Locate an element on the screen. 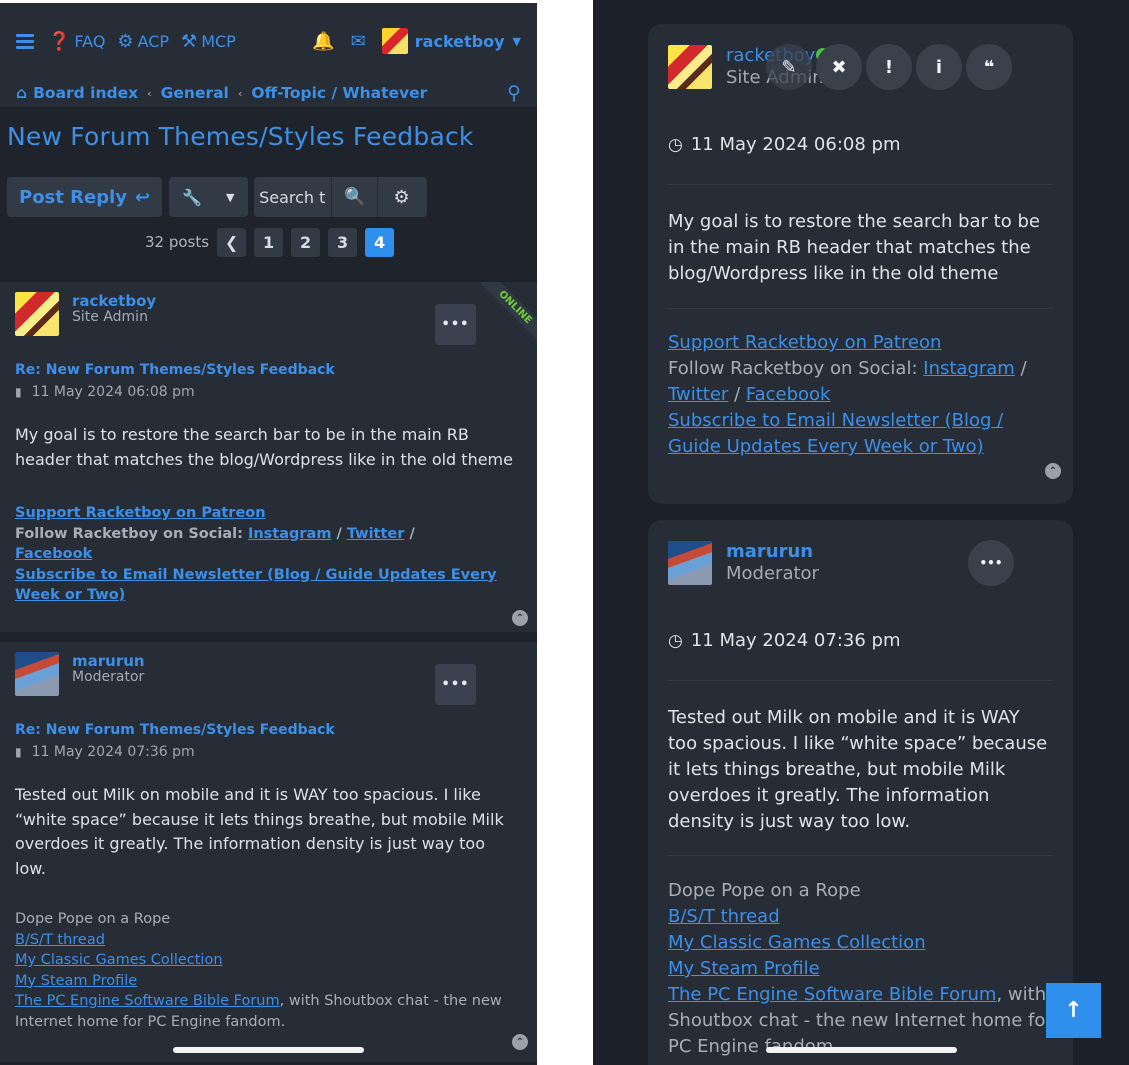  online-badge: ONLINE is located at coordinates (502, 322).